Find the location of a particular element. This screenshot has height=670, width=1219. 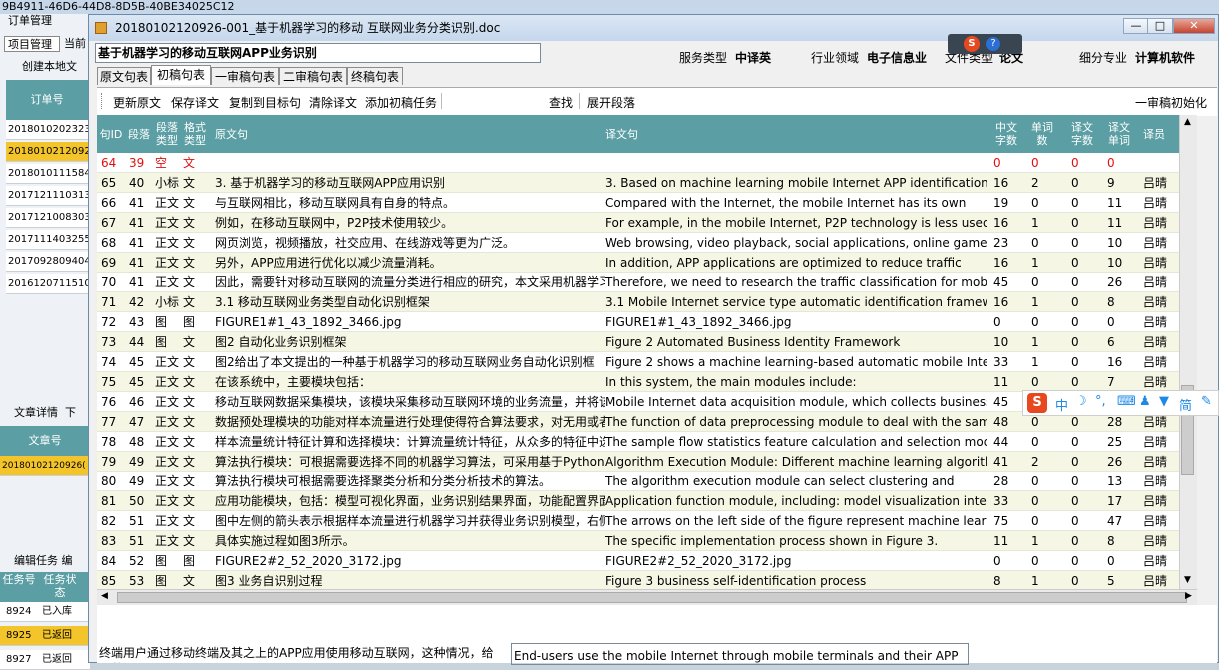

clear-translation-button: 清除译文 is located at coordinates (333, 102).